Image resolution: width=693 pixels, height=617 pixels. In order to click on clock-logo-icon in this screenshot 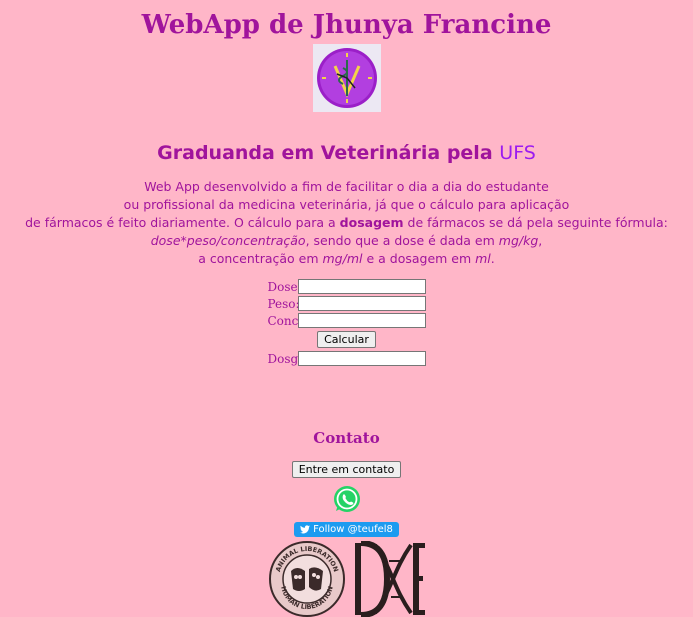, I will do `click(346, 78)`.